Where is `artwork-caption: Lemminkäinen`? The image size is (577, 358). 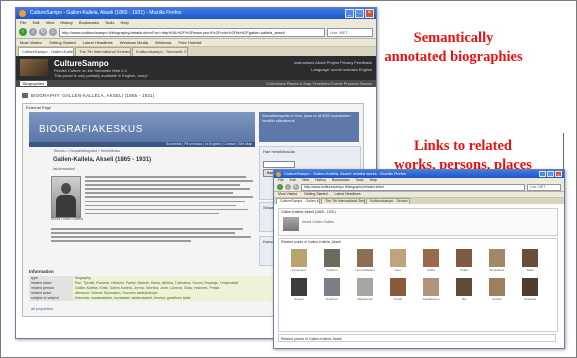 artwork-caption: Lemminkäinen is located at coordinates (365, 270).